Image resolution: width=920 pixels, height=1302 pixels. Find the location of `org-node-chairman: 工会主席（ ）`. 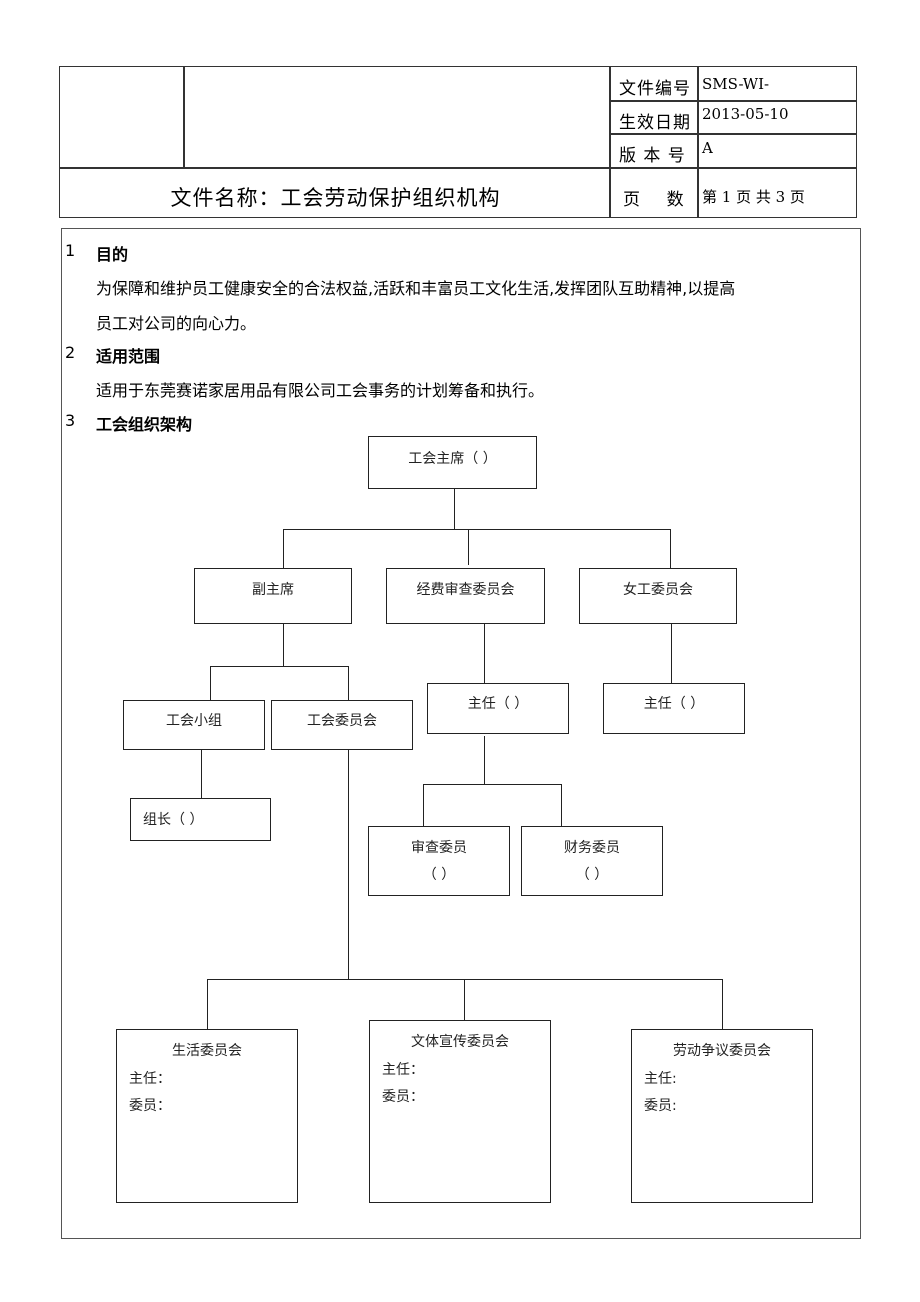

org-node-chairman: 工会主席（ ） is located at coordinates (452, 462).